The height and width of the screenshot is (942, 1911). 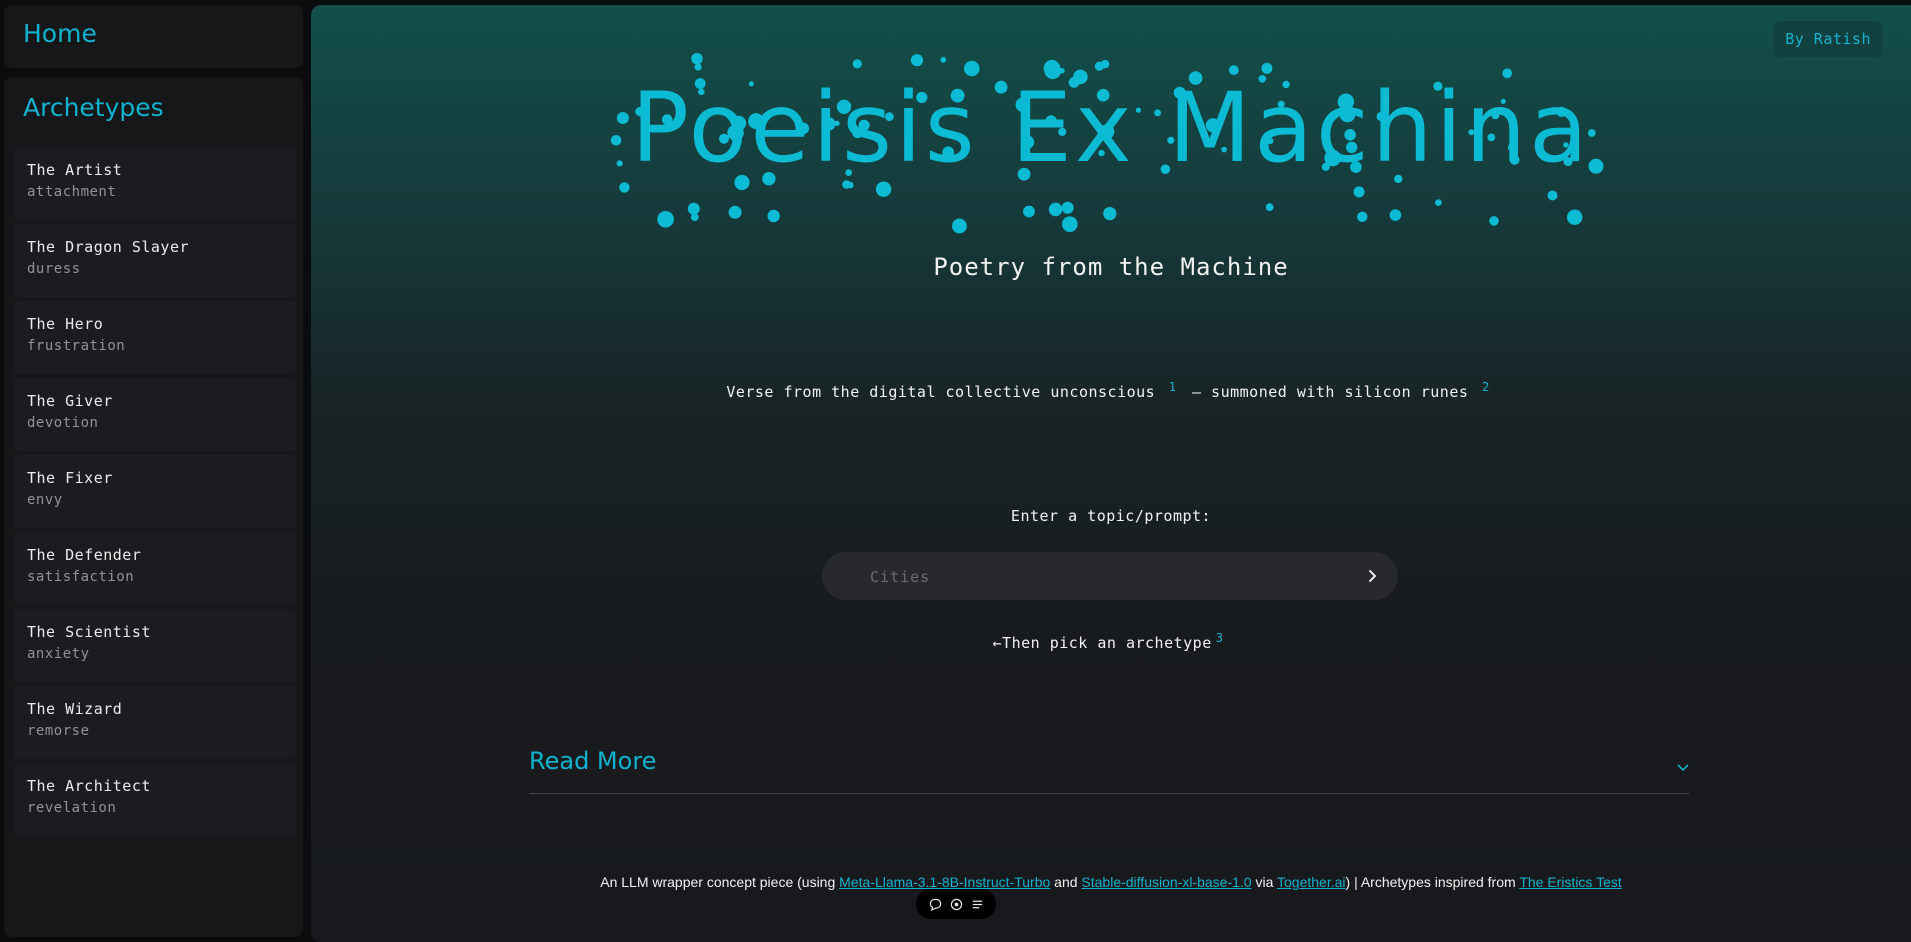 I want to click on archetype-item: The Fixer envy, so click(x=155, y=491).